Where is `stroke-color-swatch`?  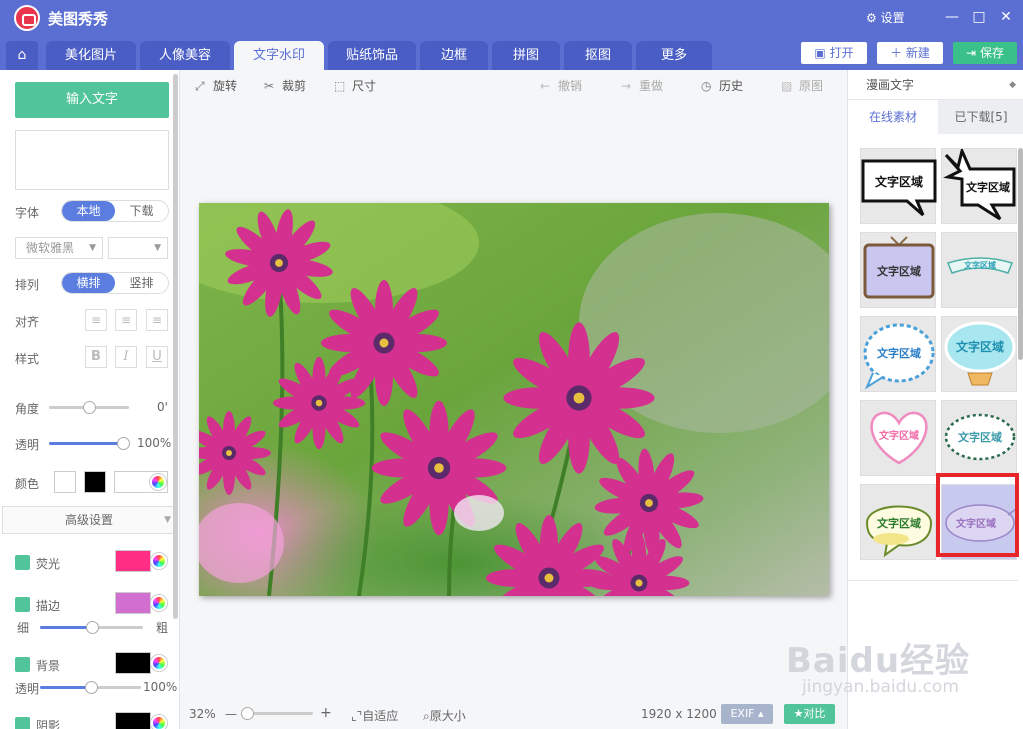
stroke-color-swatch is located at coordinates (133, 603).